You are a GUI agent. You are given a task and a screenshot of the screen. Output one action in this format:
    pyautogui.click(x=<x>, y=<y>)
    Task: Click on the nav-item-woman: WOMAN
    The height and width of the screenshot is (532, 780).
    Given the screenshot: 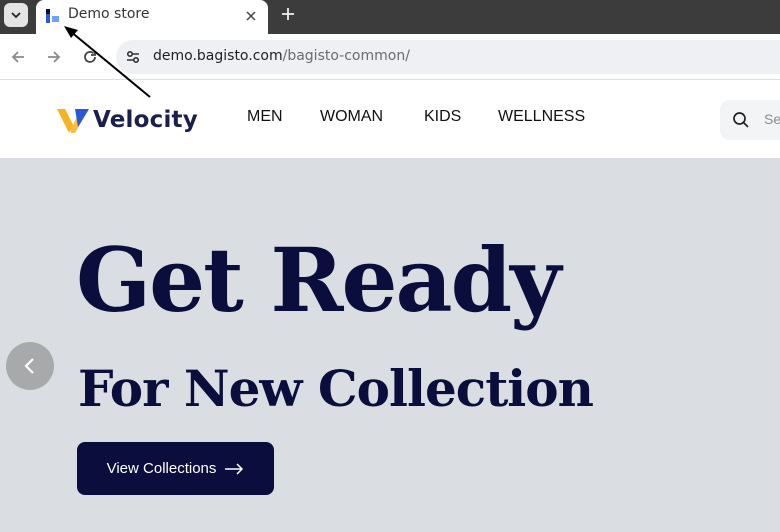 What is the action you would take?
    pyautogui.click(x=351, y=117)
    